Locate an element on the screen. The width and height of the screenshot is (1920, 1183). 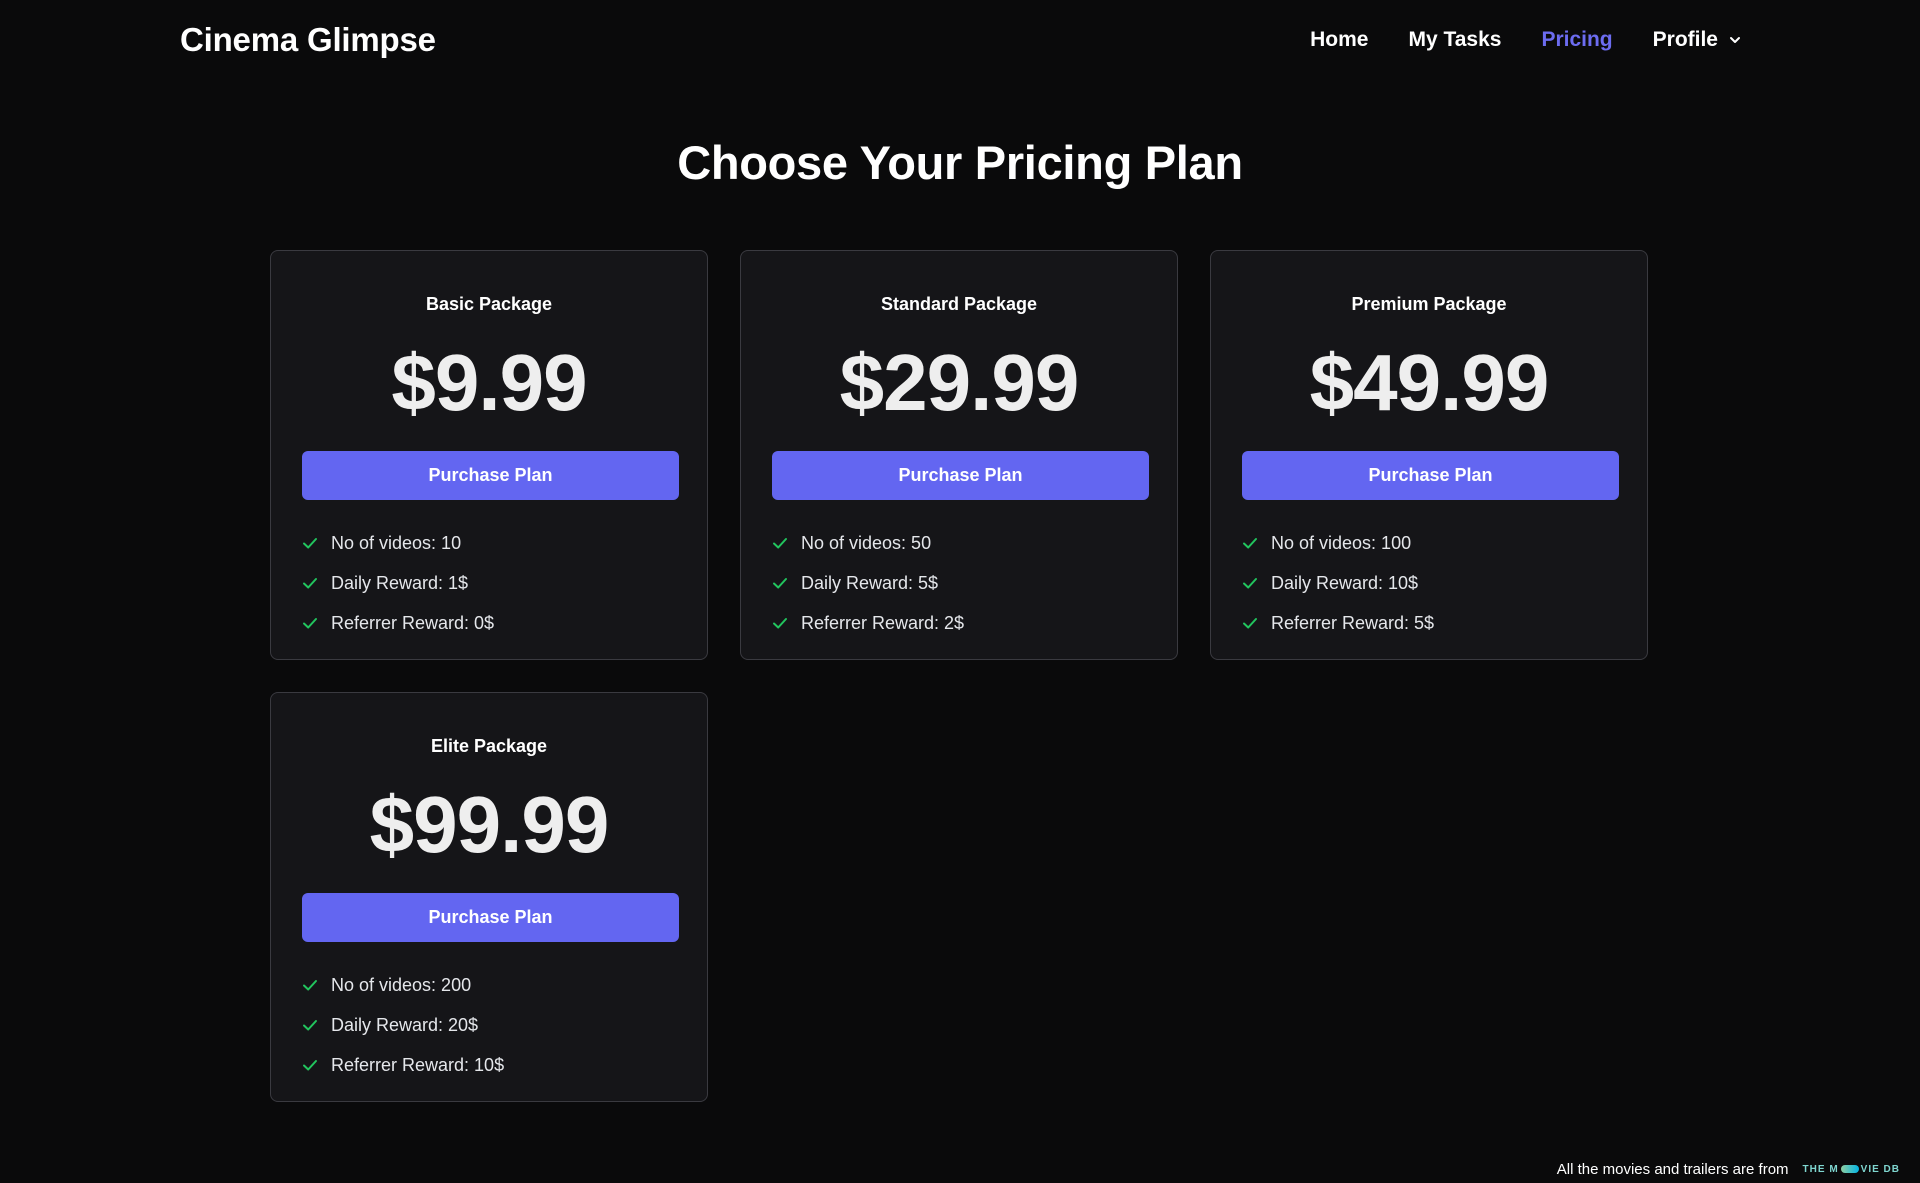
plan-price: $9.99 is located at coordinates (489, 382).